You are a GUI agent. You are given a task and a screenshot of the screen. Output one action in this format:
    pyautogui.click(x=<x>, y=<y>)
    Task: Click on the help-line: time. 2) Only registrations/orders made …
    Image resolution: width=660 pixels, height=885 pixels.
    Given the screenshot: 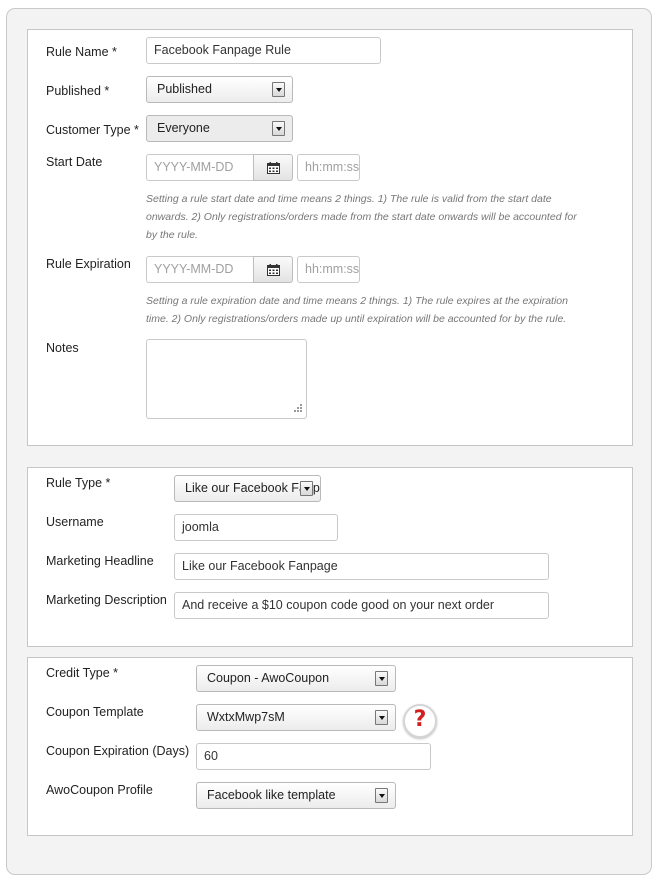 What is the action you would take?
    pyautogui.click(x=356, y=319)
    